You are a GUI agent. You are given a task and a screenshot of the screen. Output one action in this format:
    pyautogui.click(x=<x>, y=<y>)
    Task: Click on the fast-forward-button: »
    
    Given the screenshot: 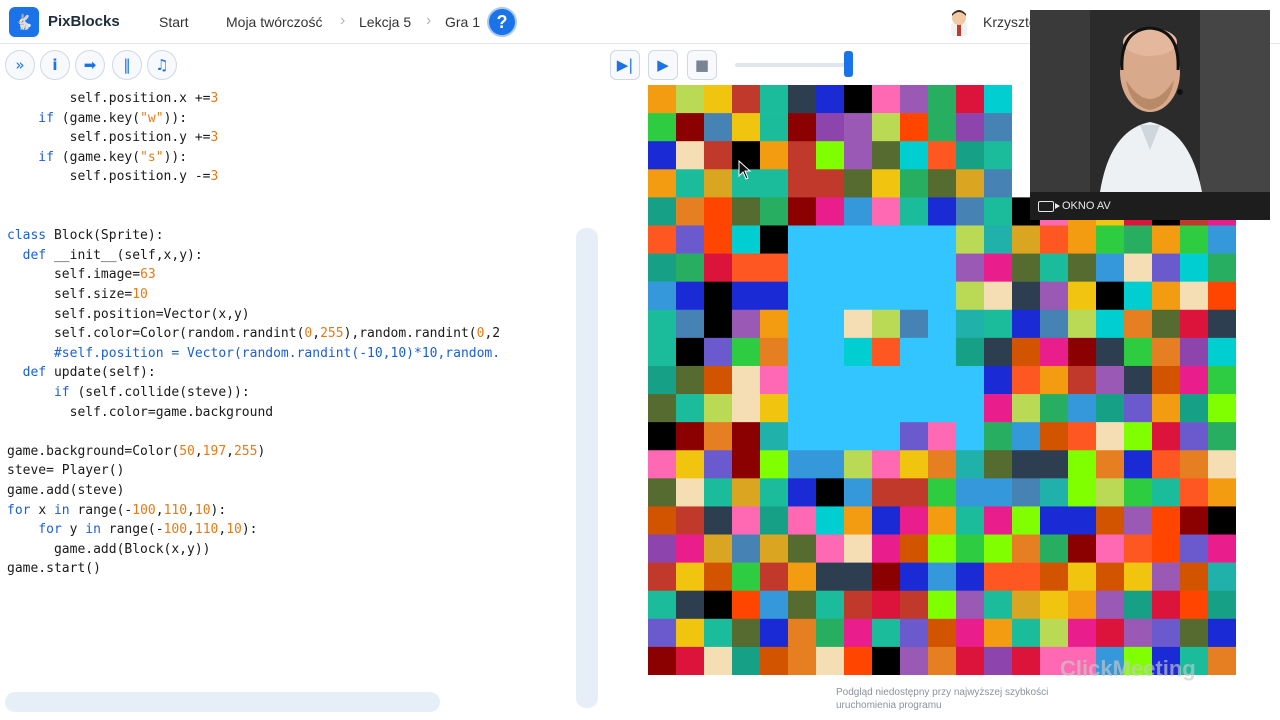 What is the action you would take?
    pyautogui.click(x=20, y=65)
    